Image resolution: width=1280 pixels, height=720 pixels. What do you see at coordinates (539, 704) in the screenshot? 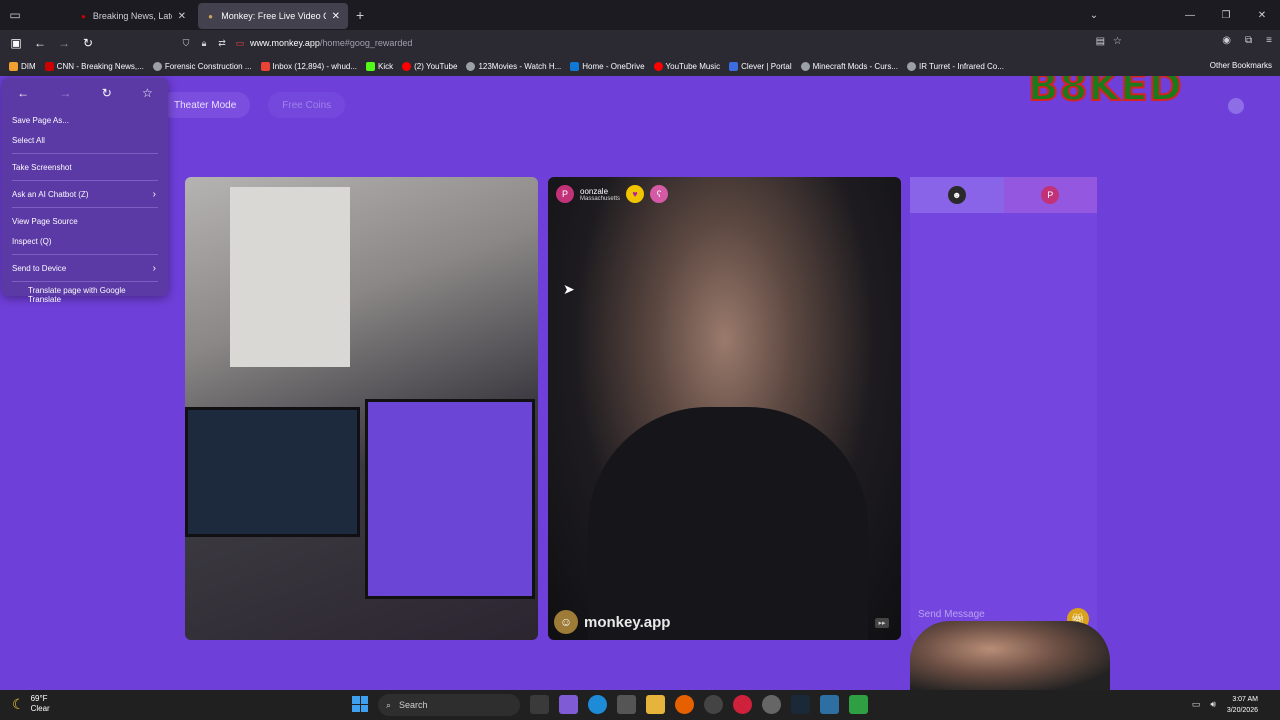
I see `task-view-icon` at bounding box center [539, 704].